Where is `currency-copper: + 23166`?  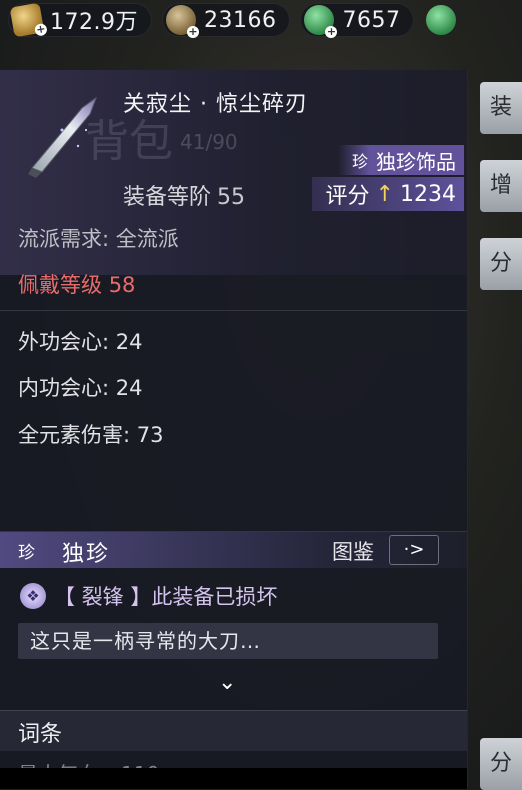 currency-copper: + 23166 is located at coordinates (226, 20).